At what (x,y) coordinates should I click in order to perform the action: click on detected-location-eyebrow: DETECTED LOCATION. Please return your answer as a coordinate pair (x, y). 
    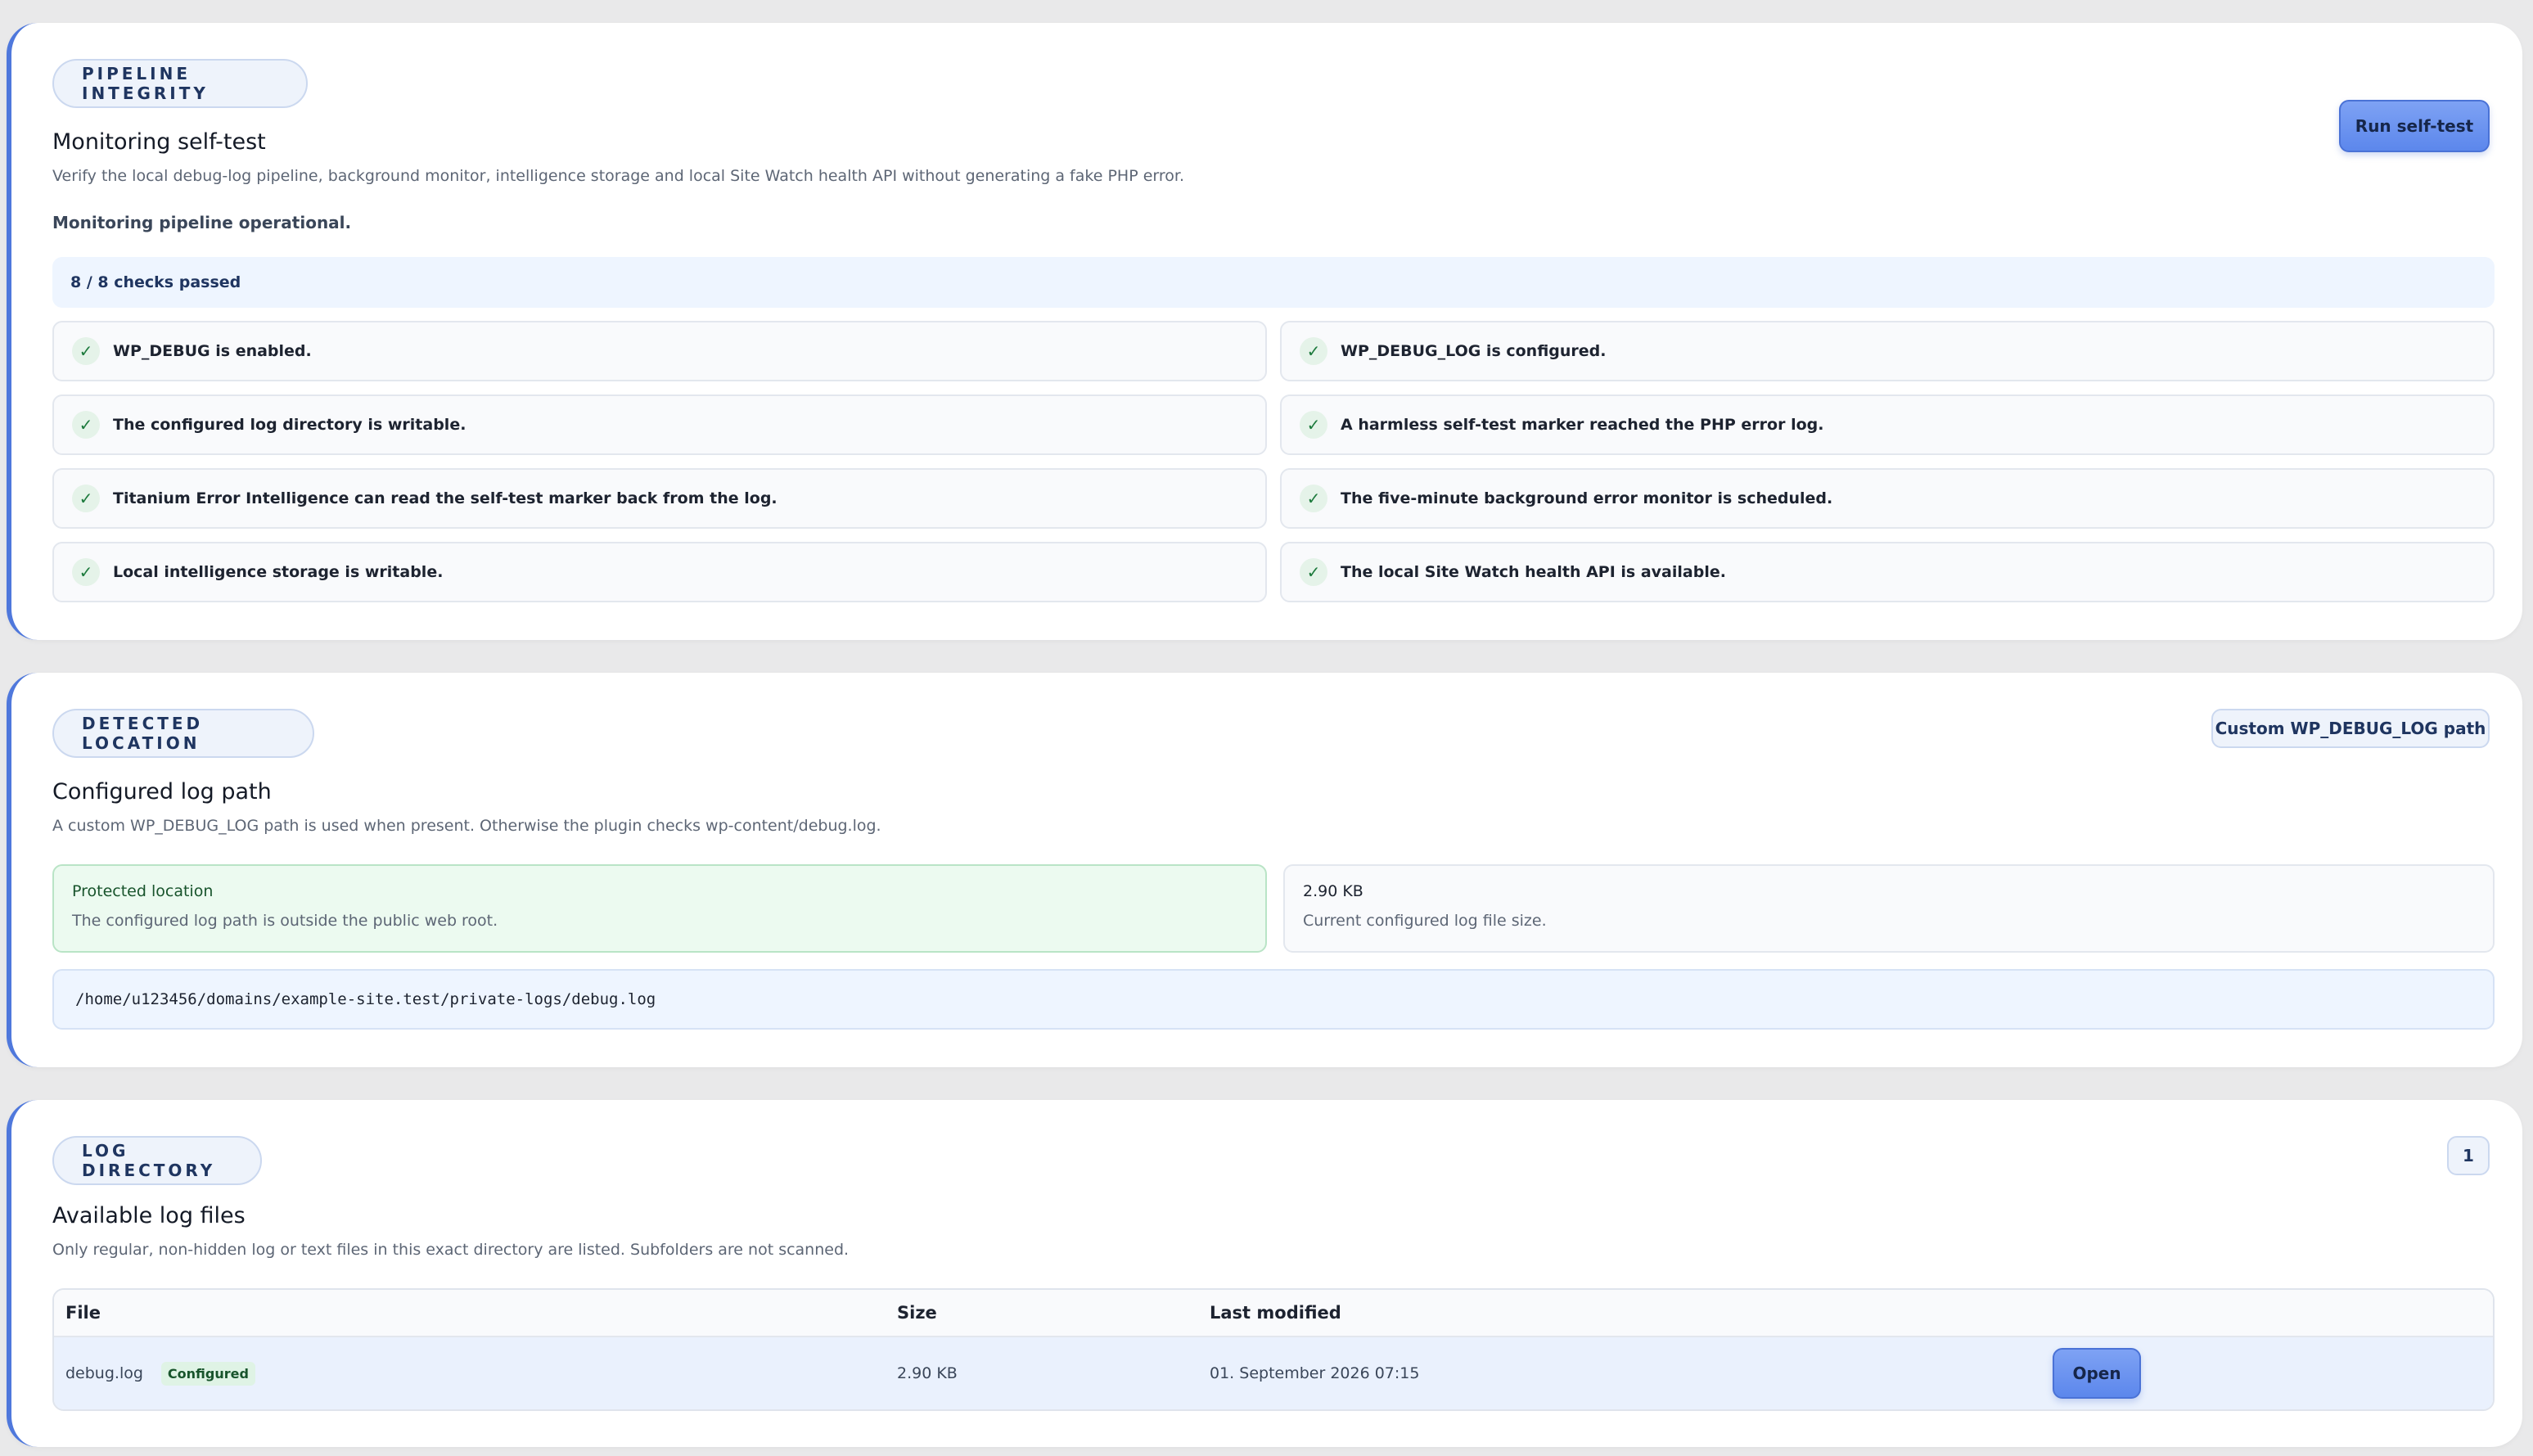
    Looking at the image, I should click on (183, 733).